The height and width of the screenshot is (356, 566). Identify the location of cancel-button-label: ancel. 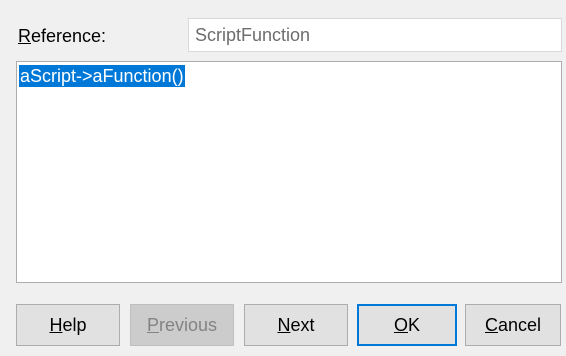
(519, 324).